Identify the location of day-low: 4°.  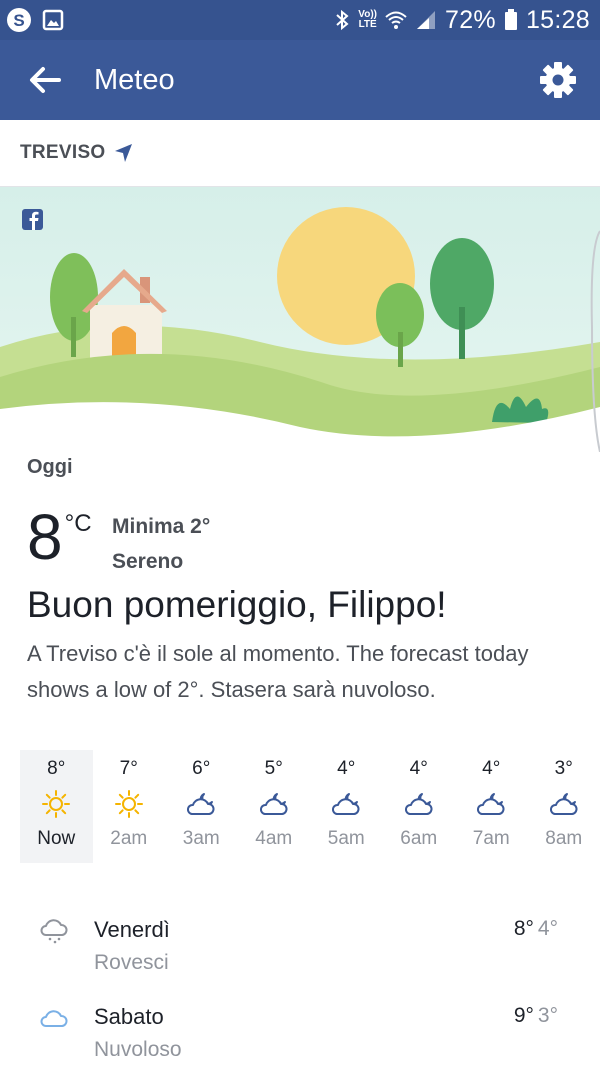
(547, 928).